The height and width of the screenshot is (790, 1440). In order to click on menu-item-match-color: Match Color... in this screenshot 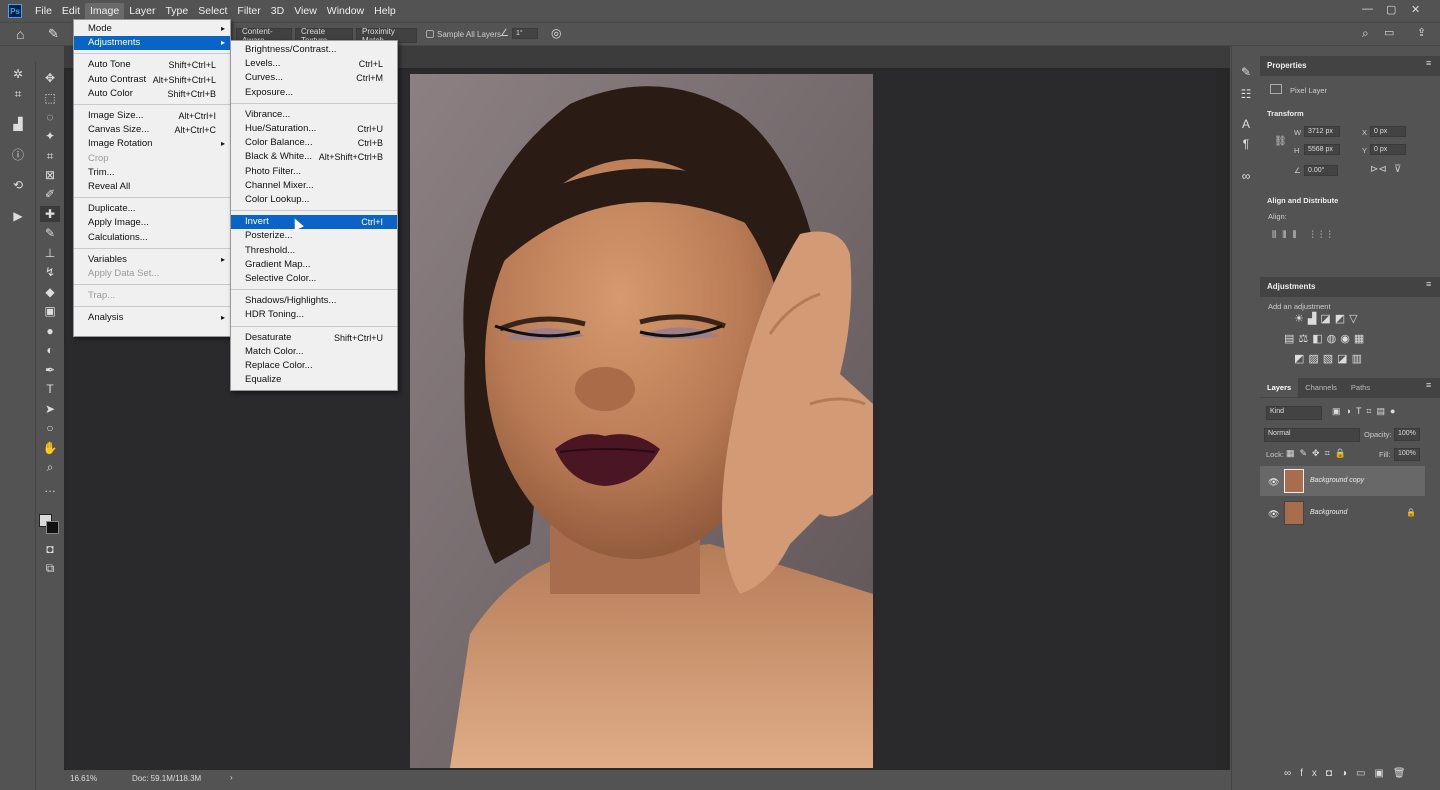, I will do `click(314, 352)`.